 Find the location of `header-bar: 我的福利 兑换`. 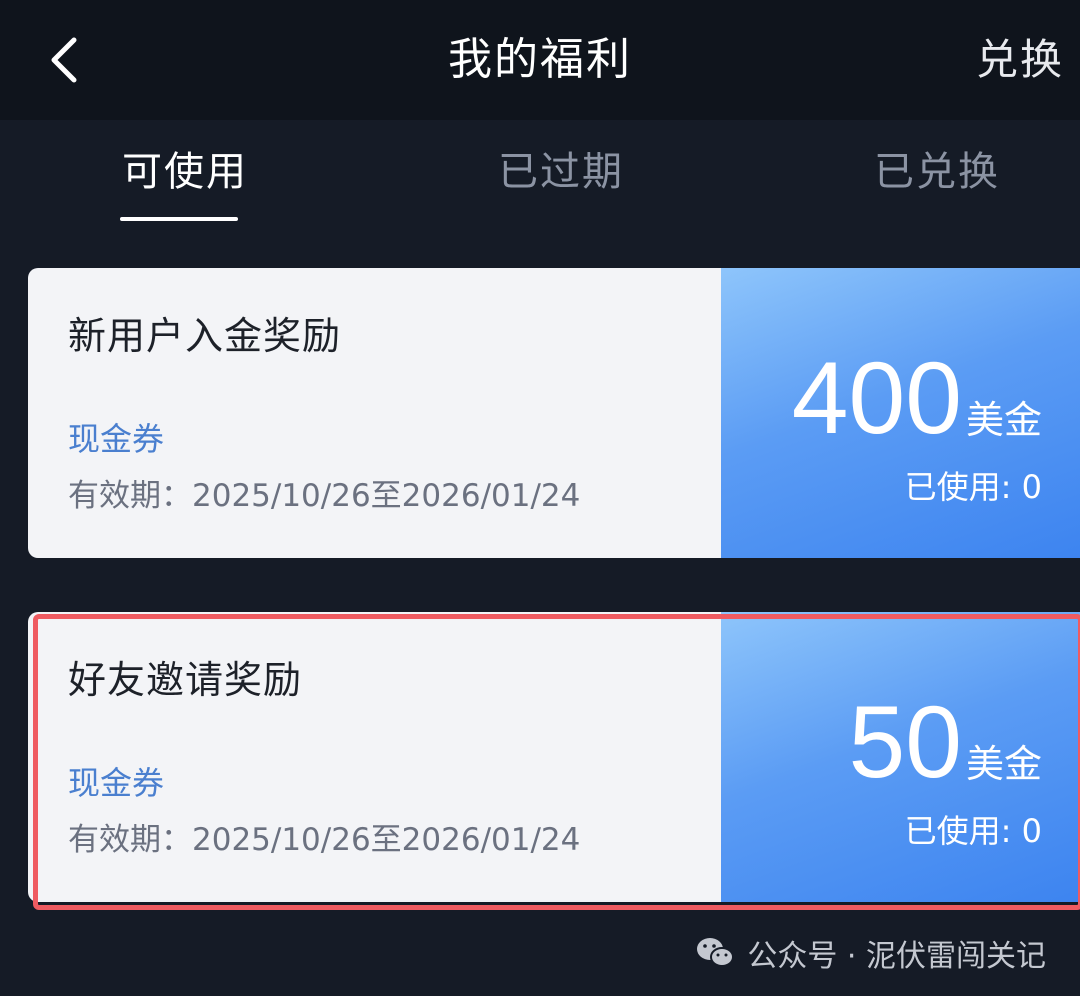

header-bar: 我的福利 兑换 is located at coordinates (540, 60).